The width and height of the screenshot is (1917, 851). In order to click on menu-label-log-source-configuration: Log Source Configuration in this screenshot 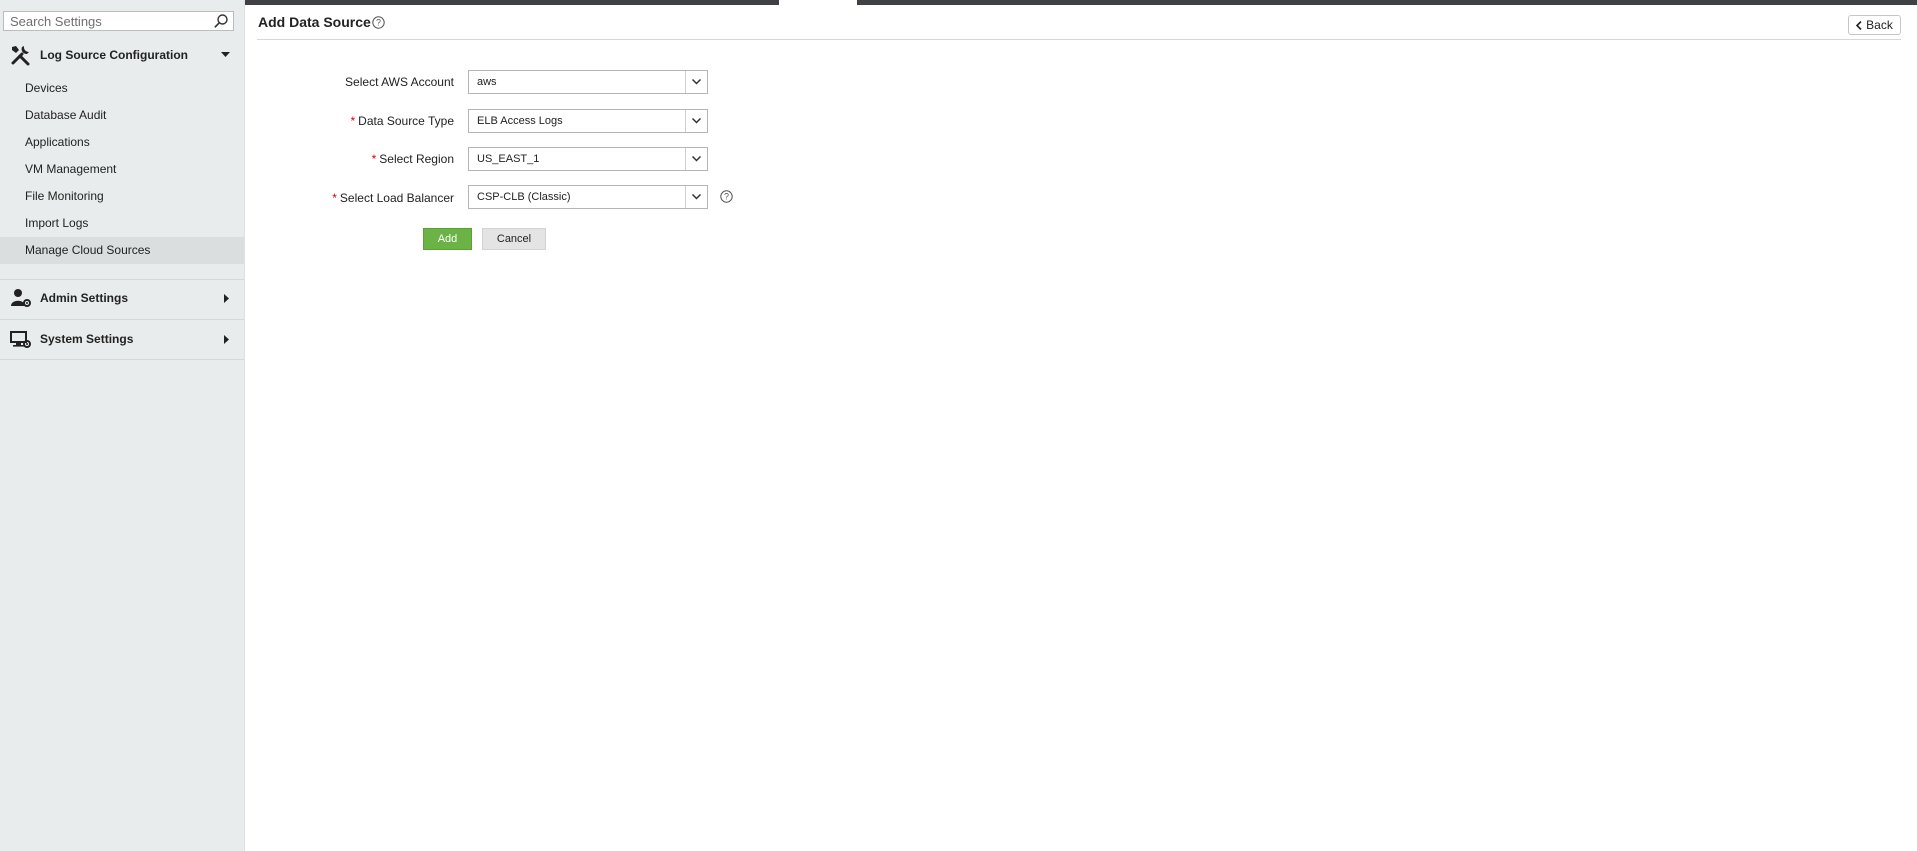, I will do `click(114, 55)`.